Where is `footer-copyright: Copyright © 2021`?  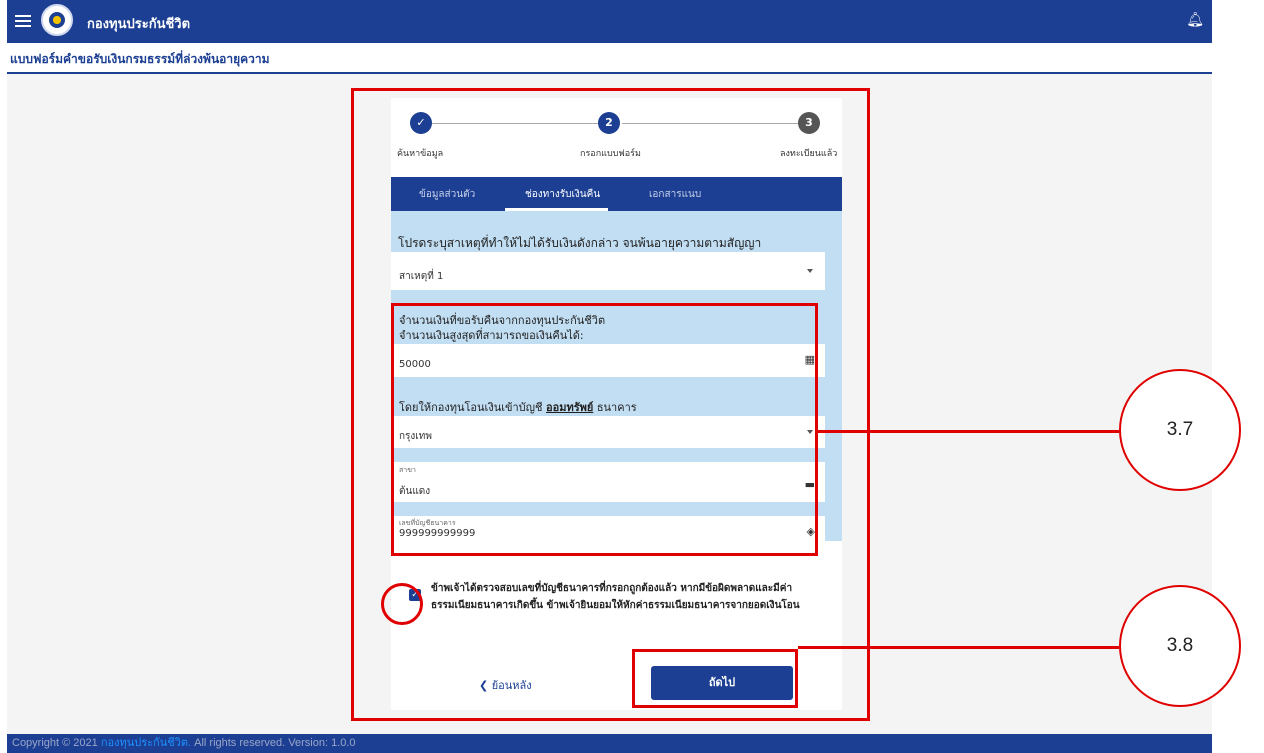 footer-copyright: Copyright © 2021 is located at coordinates (55, 743).